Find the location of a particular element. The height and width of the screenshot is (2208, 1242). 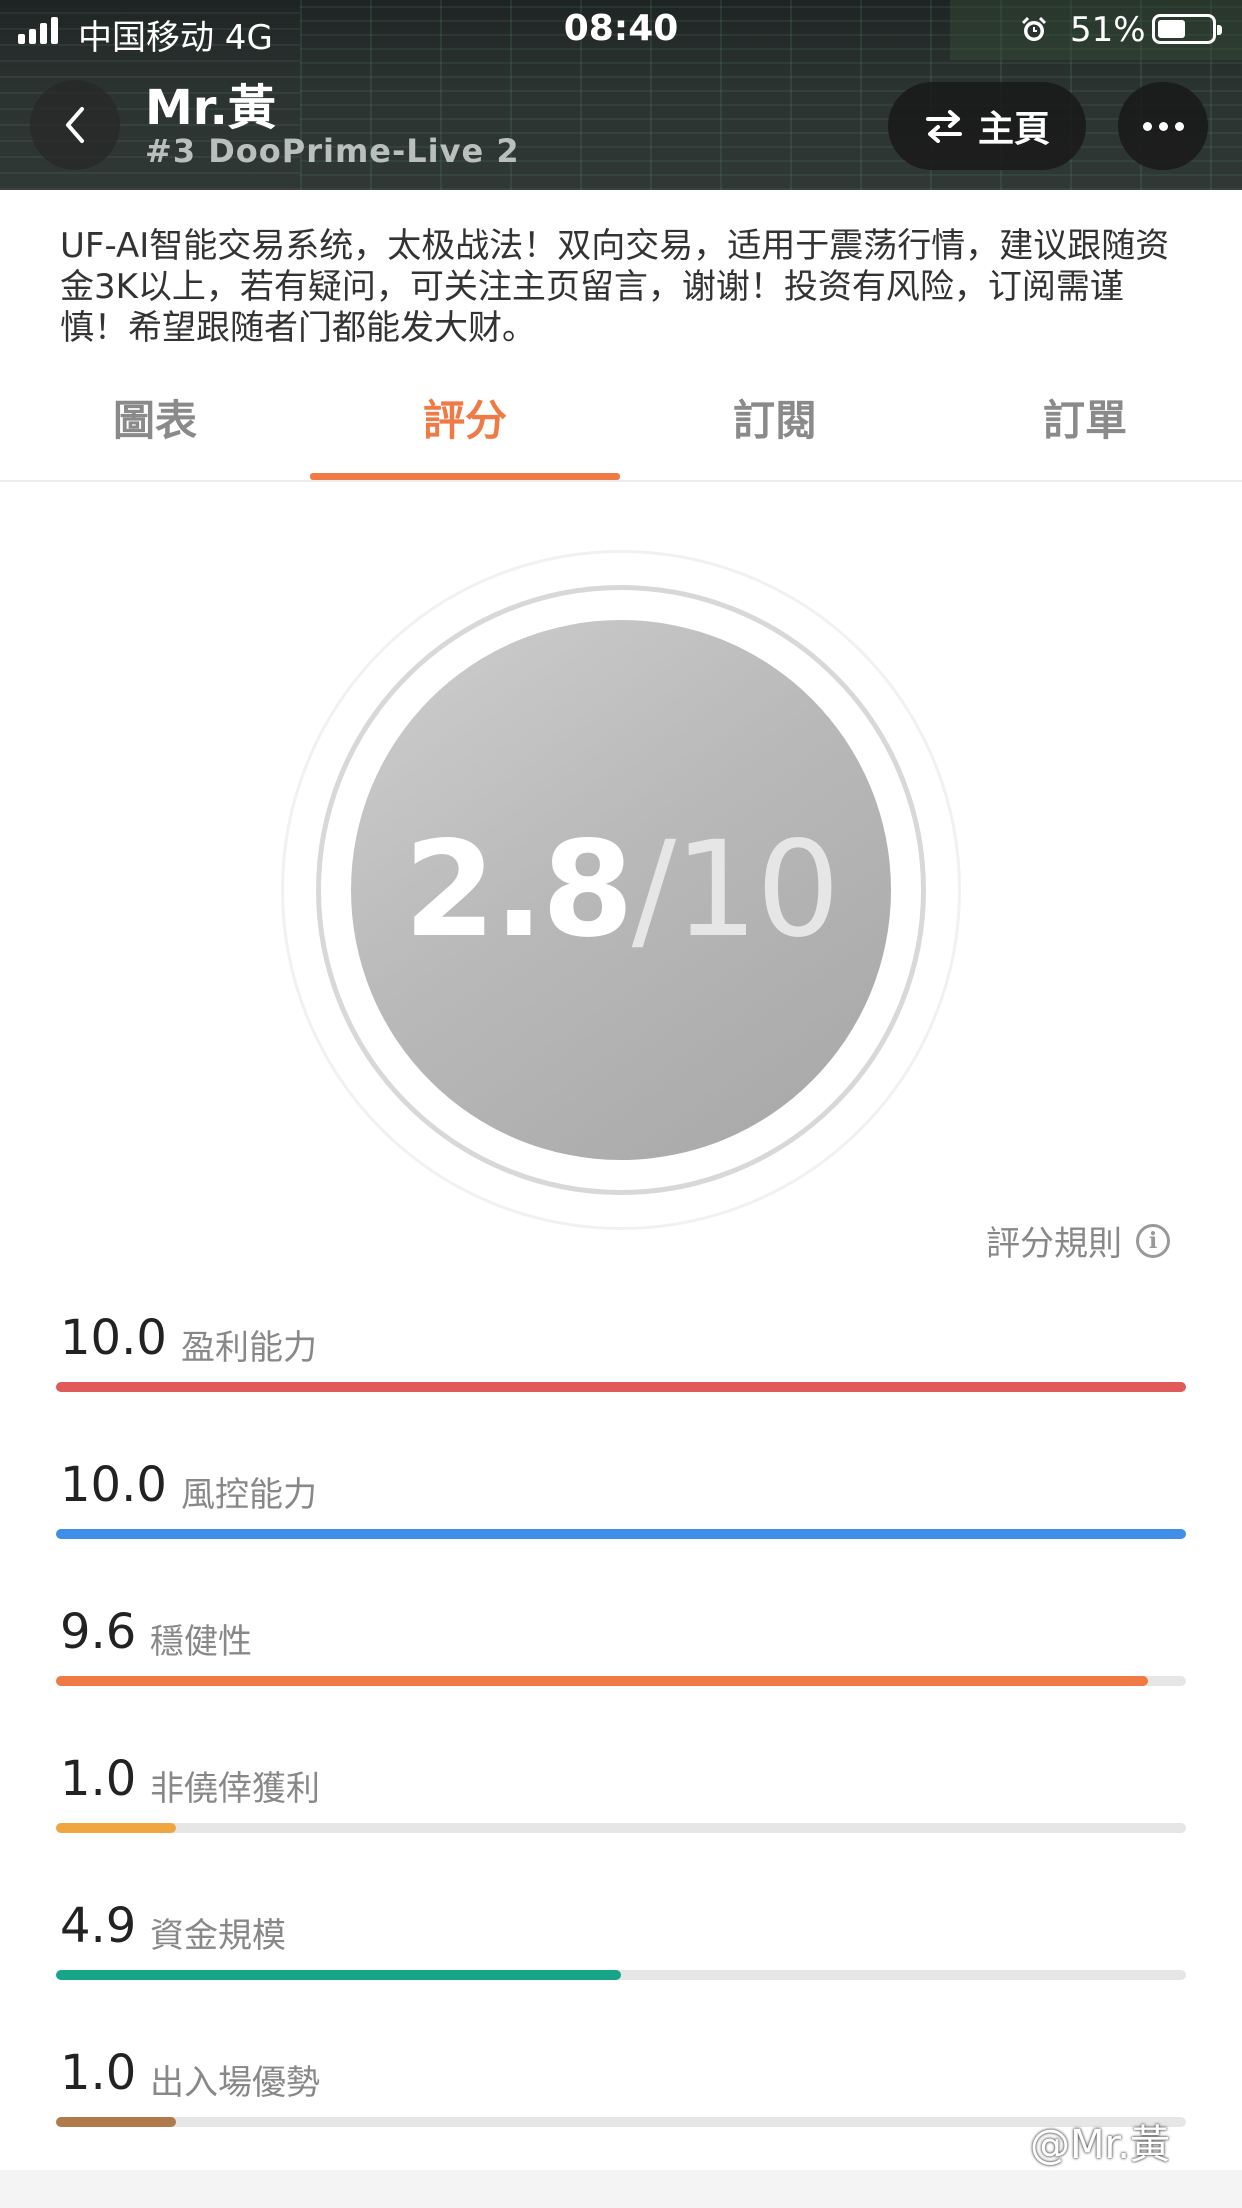

home-button: 主頁 is located at coordinates (987, 126).